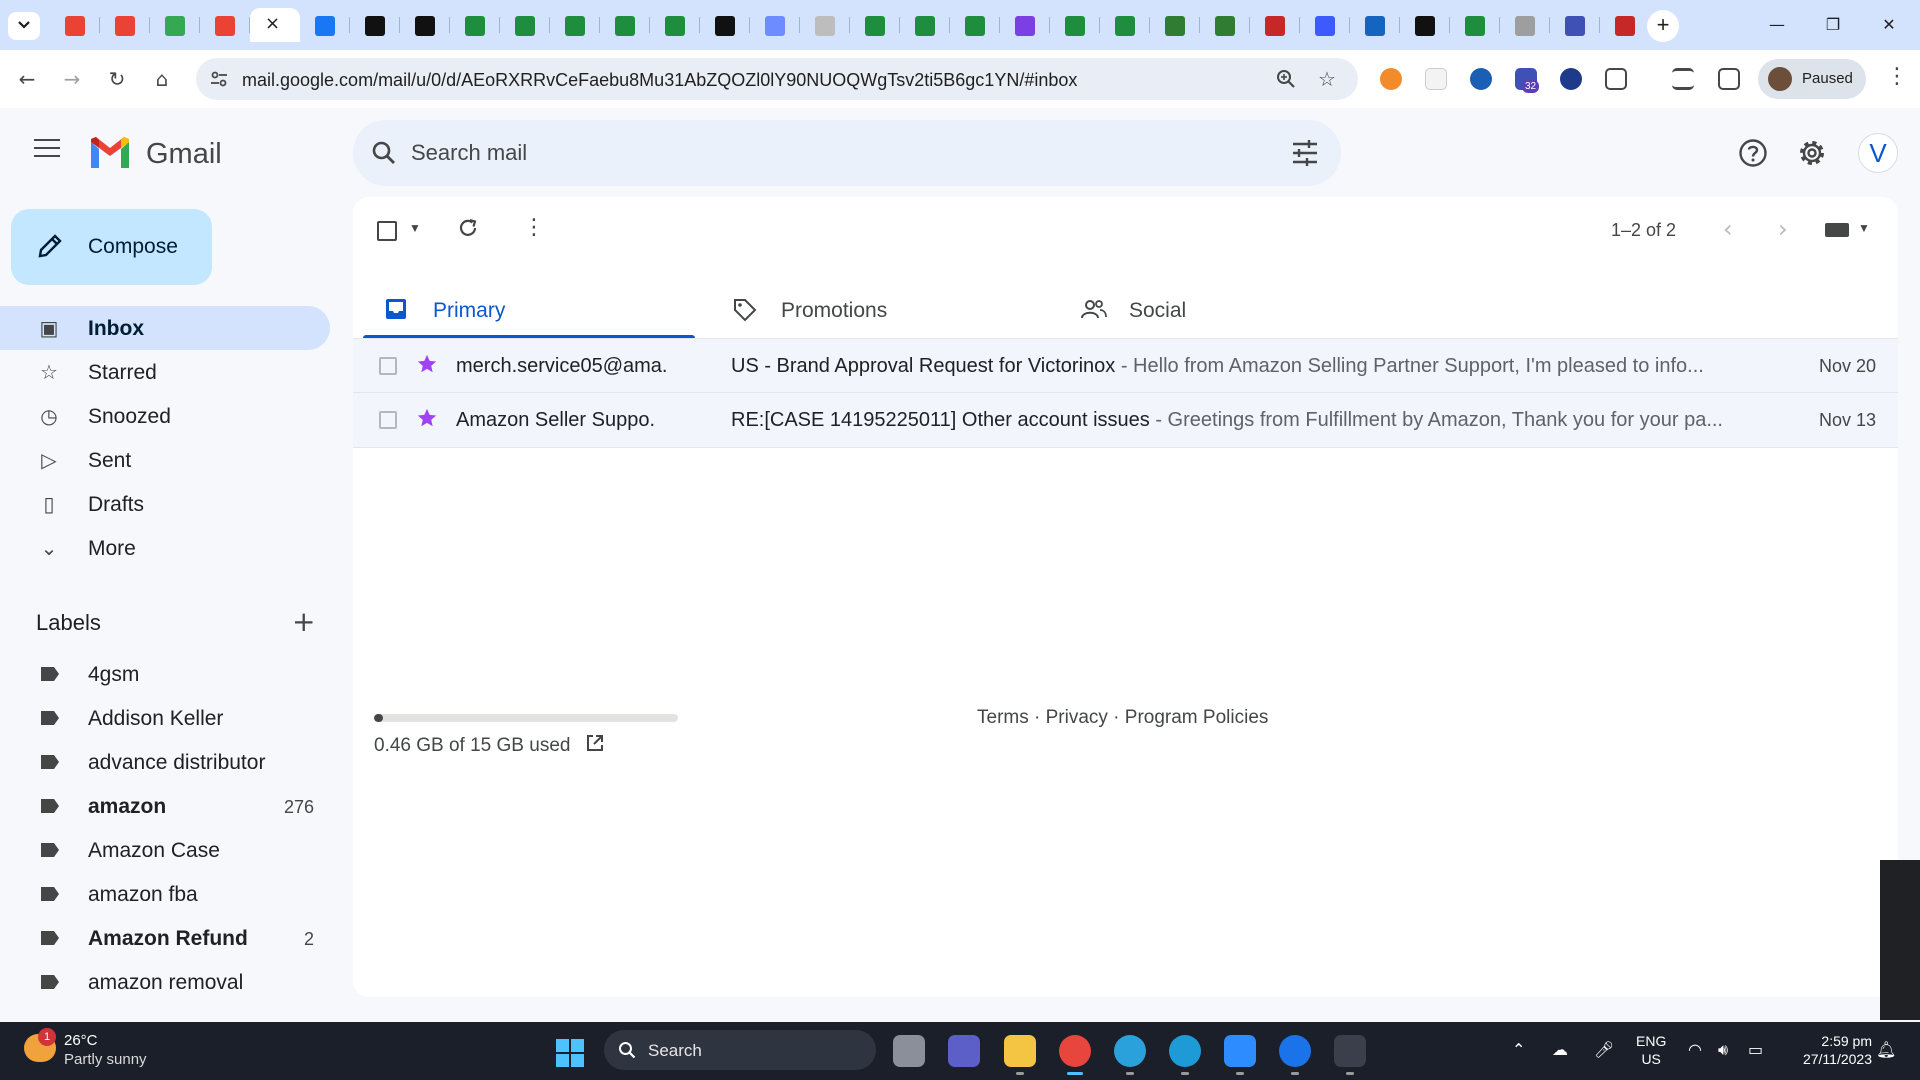  What do you see at coordinates (165, 372) in the screenshot?
I see `sidebar-item-starred: ☆ Starred` at bounding box center [165, 372].